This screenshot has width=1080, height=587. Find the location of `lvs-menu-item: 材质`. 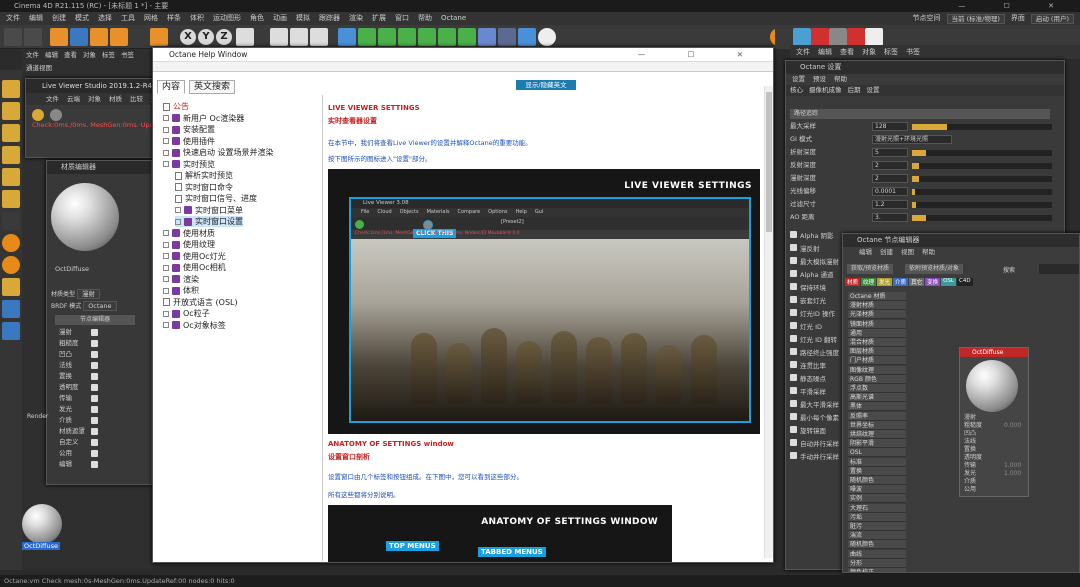

lvs-menu-item: 材质 is located at coordinates (115, 99).